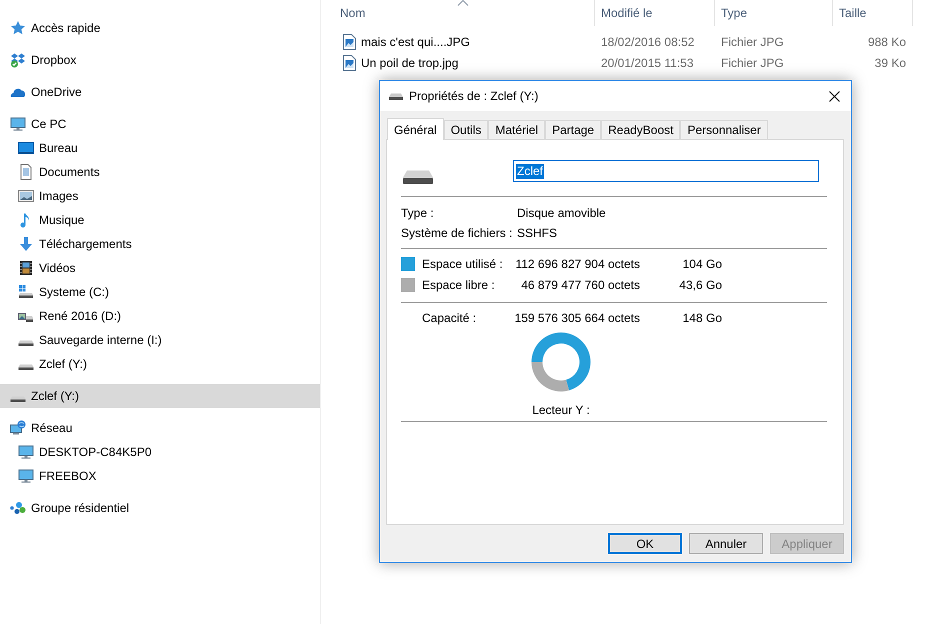  I want to click on size-value: 43,6 Go, so click(700, 285).